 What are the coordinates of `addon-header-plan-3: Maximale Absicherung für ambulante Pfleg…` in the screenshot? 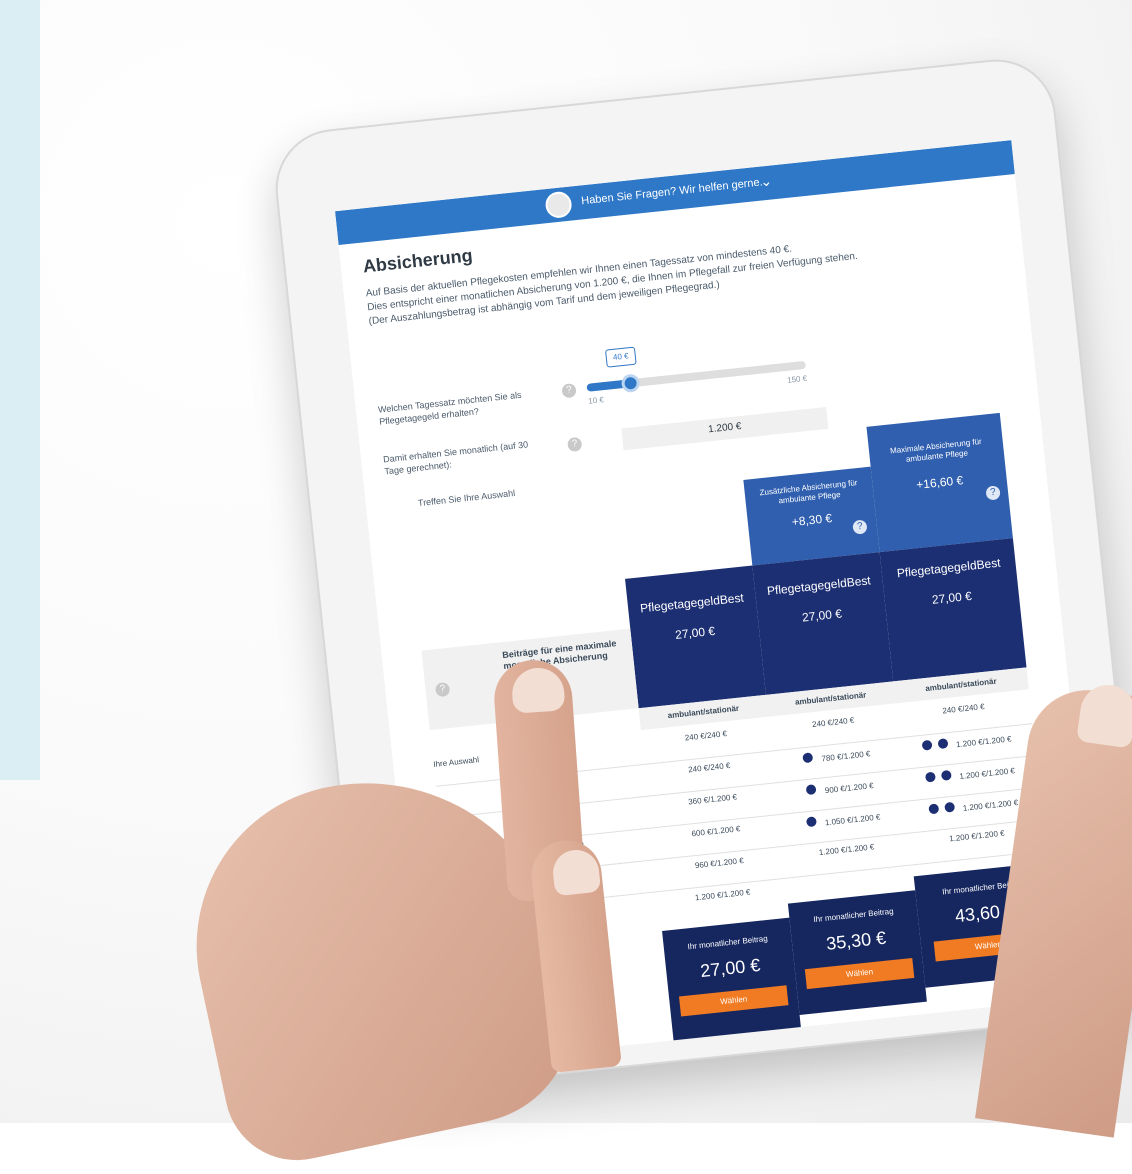 It's located at (939, 482).